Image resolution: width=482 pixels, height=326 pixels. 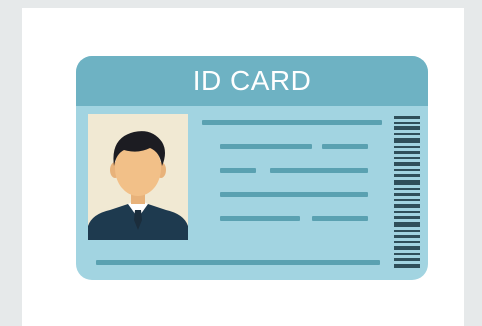 I want to click on barcode-icon, so click(x=407, y=192).